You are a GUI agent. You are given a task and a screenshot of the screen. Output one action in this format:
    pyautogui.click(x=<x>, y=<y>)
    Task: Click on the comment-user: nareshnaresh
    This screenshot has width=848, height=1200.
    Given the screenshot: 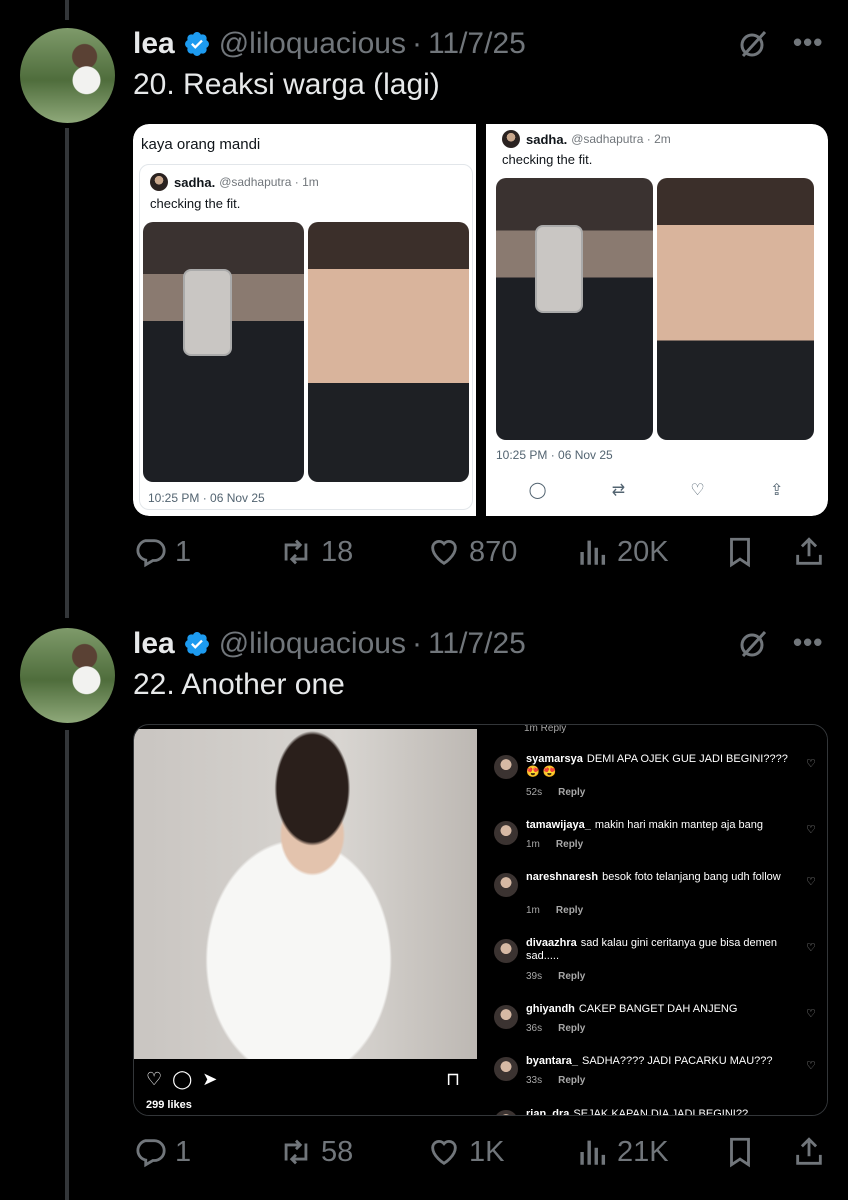 What is the action you would take?
    pyautogui.click(x=562, y=877)
    